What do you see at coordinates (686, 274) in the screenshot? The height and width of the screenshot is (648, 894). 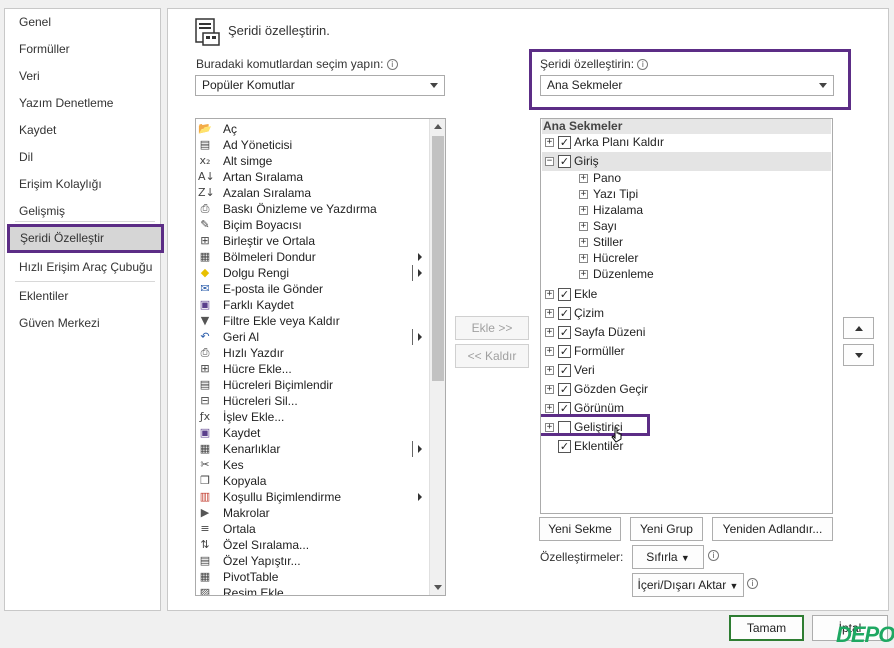 I see `ribbon-group-item: + Düzenleme` at bounding box center [686, 274].